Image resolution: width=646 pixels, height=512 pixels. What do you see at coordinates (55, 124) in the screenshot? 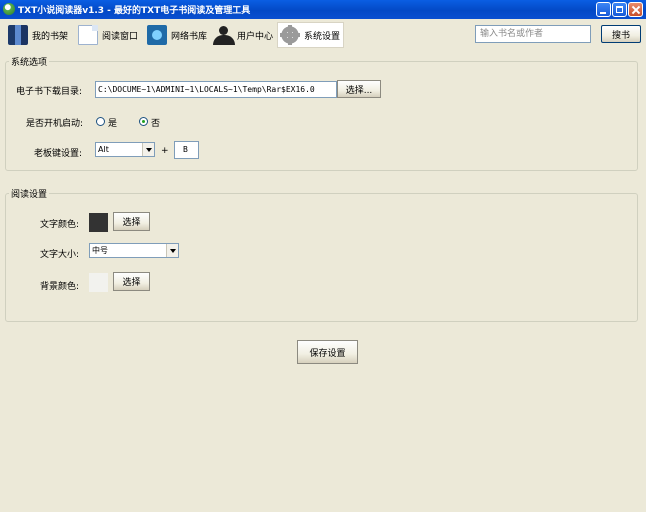
I see `autostart-label: 是否开机启动:` at bounding box center [55, 124].